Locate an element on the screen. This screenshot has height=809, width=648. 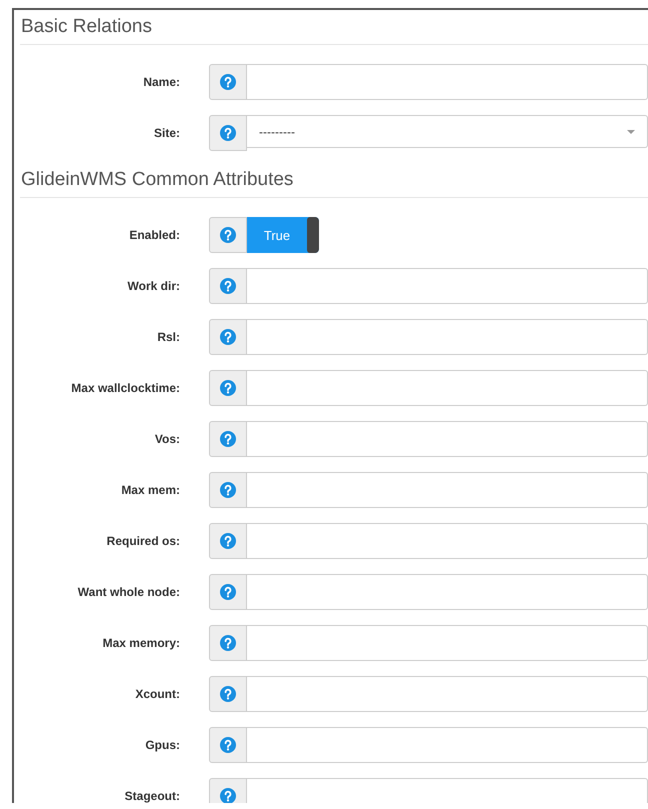
section-heading: GlideinWMS Common Attributes is located at coordinates (334, 182).